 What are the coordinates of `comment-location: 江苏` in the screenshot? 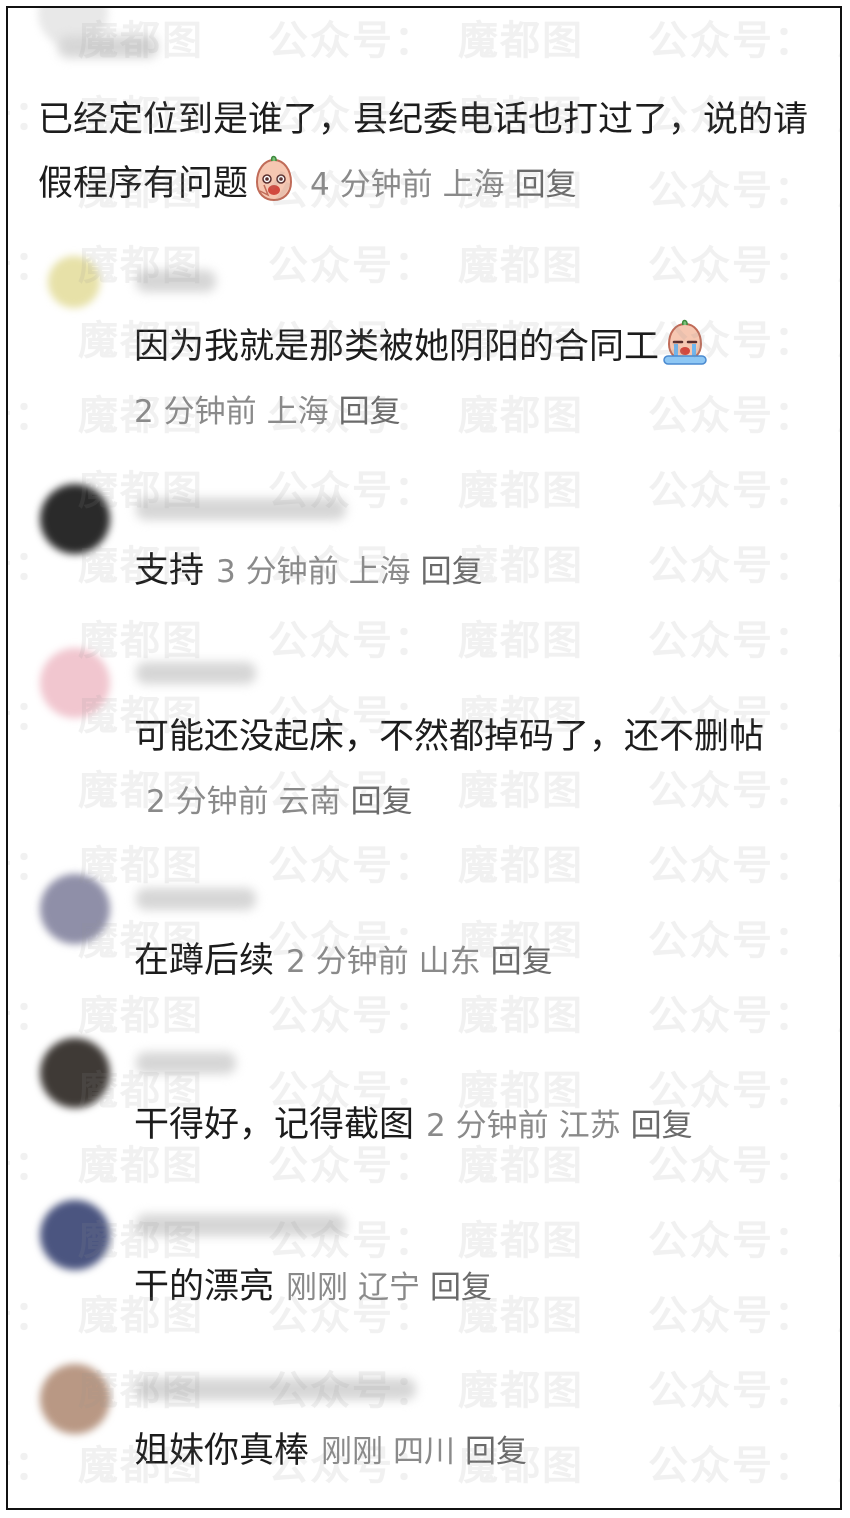 It's located at (589, 1126).